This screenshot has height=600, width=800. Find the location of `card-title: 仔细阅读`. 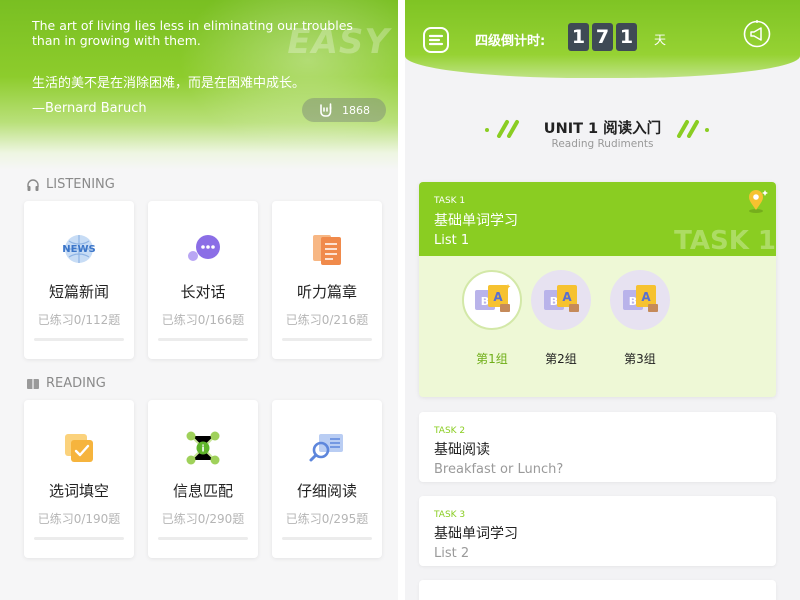

card-title: 仔细阅读 is located at coordinates (326, 491).